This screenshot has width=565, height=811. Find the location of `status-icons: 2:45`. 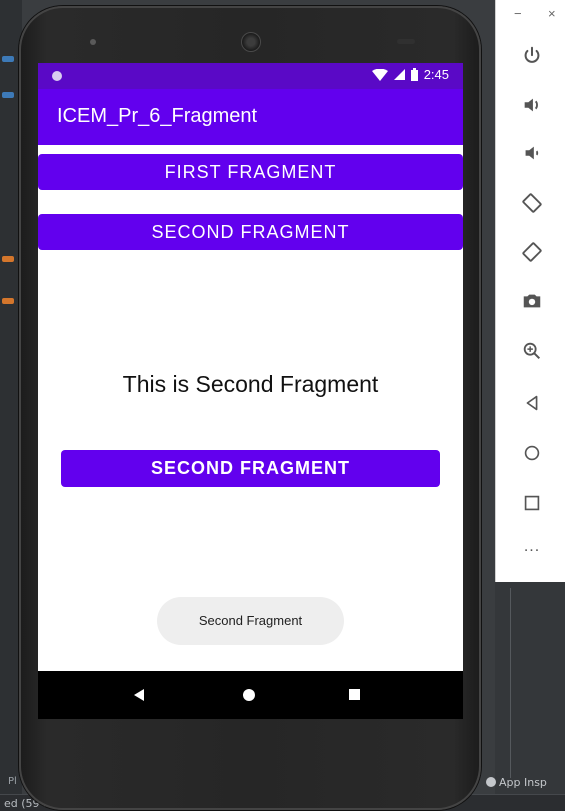

status-icons: 2:45 is located at coordinates (410, 74).